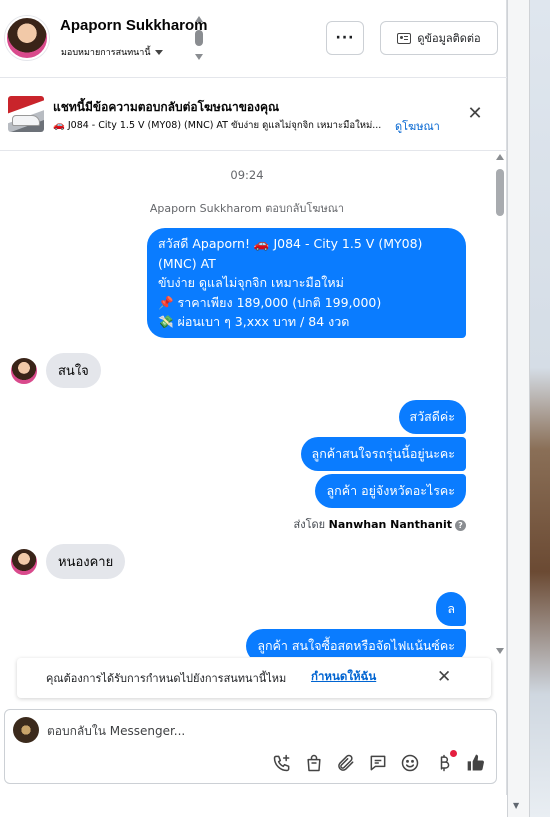  I want to click on paperclip-icon, so click(346, 763).